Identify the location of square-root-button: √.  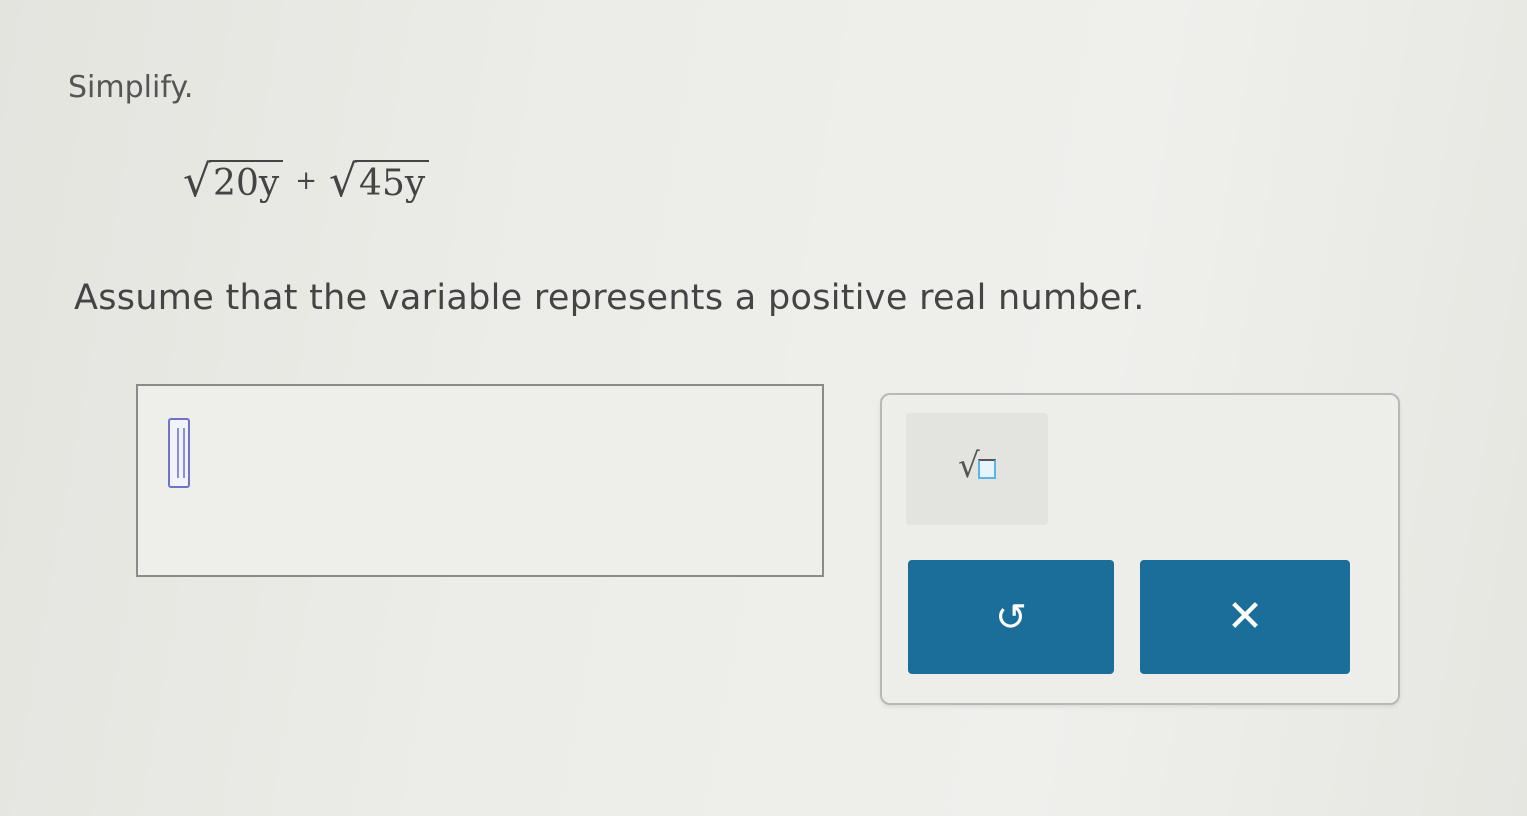
(977, 469).